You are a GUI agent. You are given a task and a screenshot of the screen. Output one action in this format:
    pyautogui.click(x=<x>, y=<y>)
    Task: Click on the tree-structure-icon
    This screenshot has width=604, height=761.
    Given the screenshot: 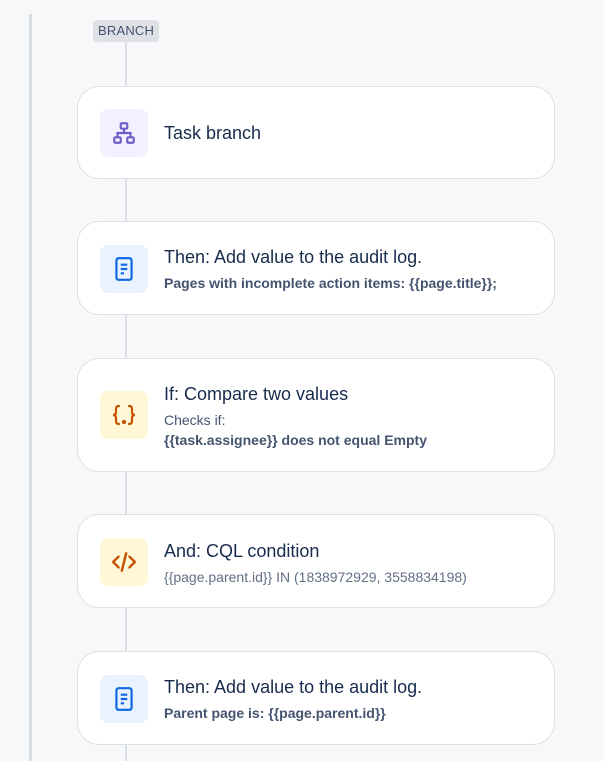 What is the action you would take?
    pyautogui.click(x=124, y=133)
    